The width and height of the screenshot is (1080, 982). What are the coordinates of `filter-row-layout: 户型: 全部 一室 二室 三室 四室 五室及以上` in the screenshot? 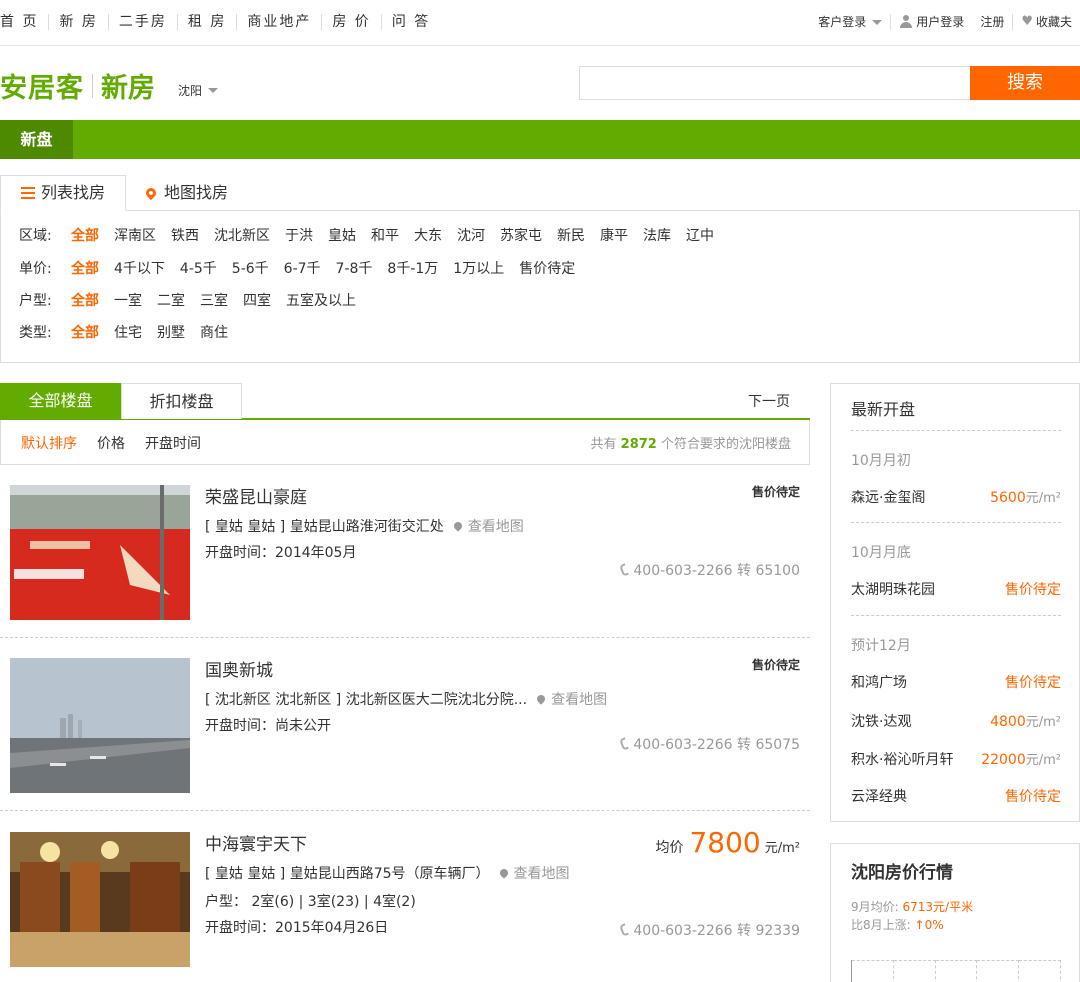 It's located at (195, 300).